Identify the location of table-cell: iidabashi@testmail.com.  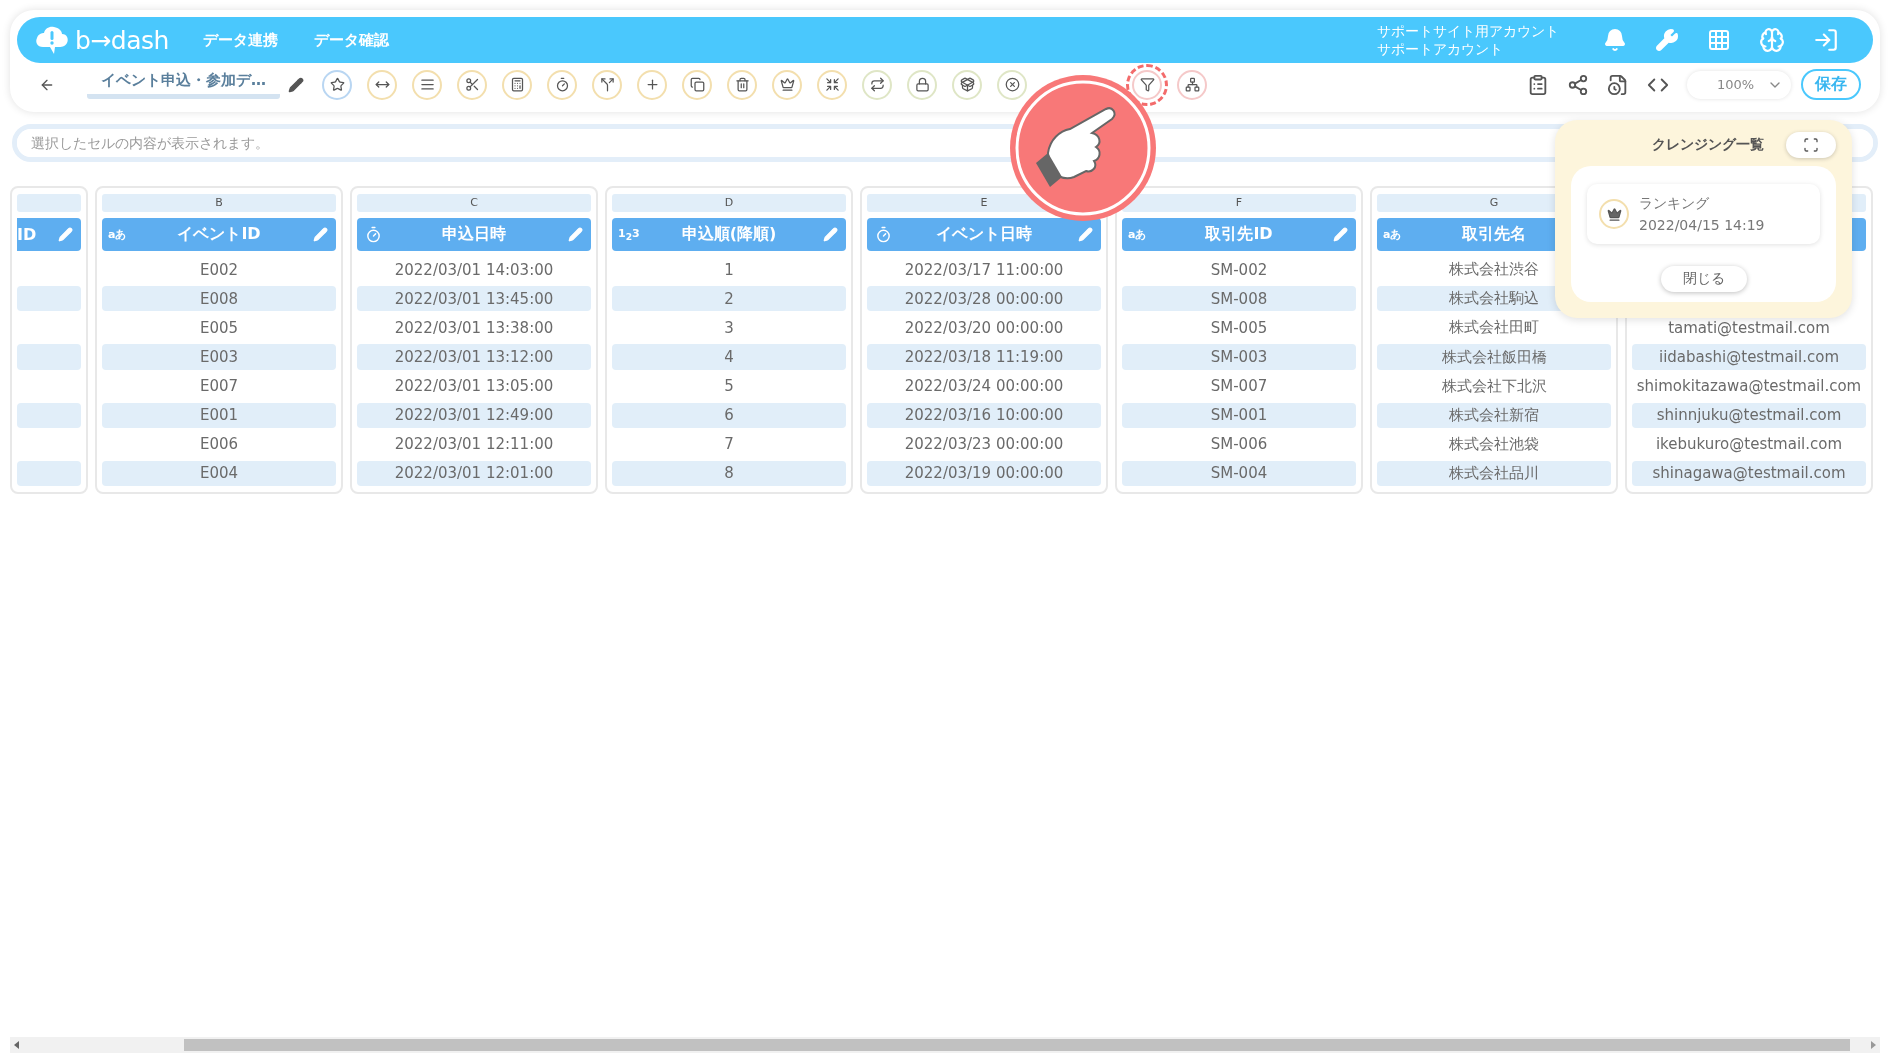
(1749, 357).